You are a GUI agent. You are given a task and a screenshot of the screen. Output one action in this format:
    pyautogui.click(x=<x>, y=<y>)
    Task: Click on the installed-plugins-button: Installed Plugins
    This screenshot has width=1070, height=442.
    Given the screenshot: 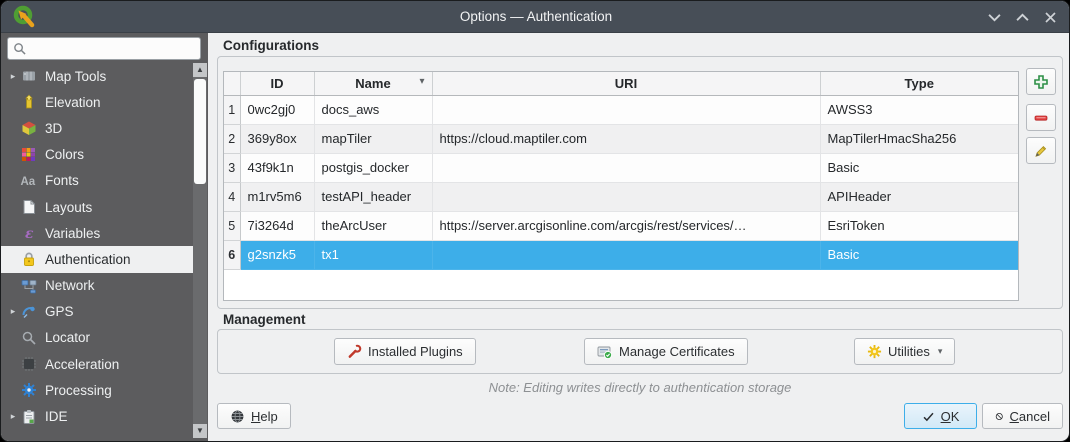 What is the action you would take?
    pyautogui.click(x=405, y=351)
    